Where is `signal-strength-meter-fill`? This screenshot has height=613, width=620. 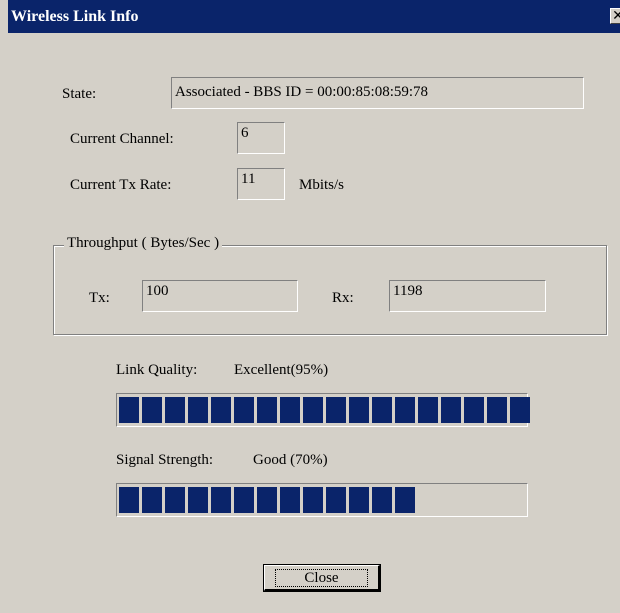 signal-strength-meter-fill is located at coordinates (267, 500).